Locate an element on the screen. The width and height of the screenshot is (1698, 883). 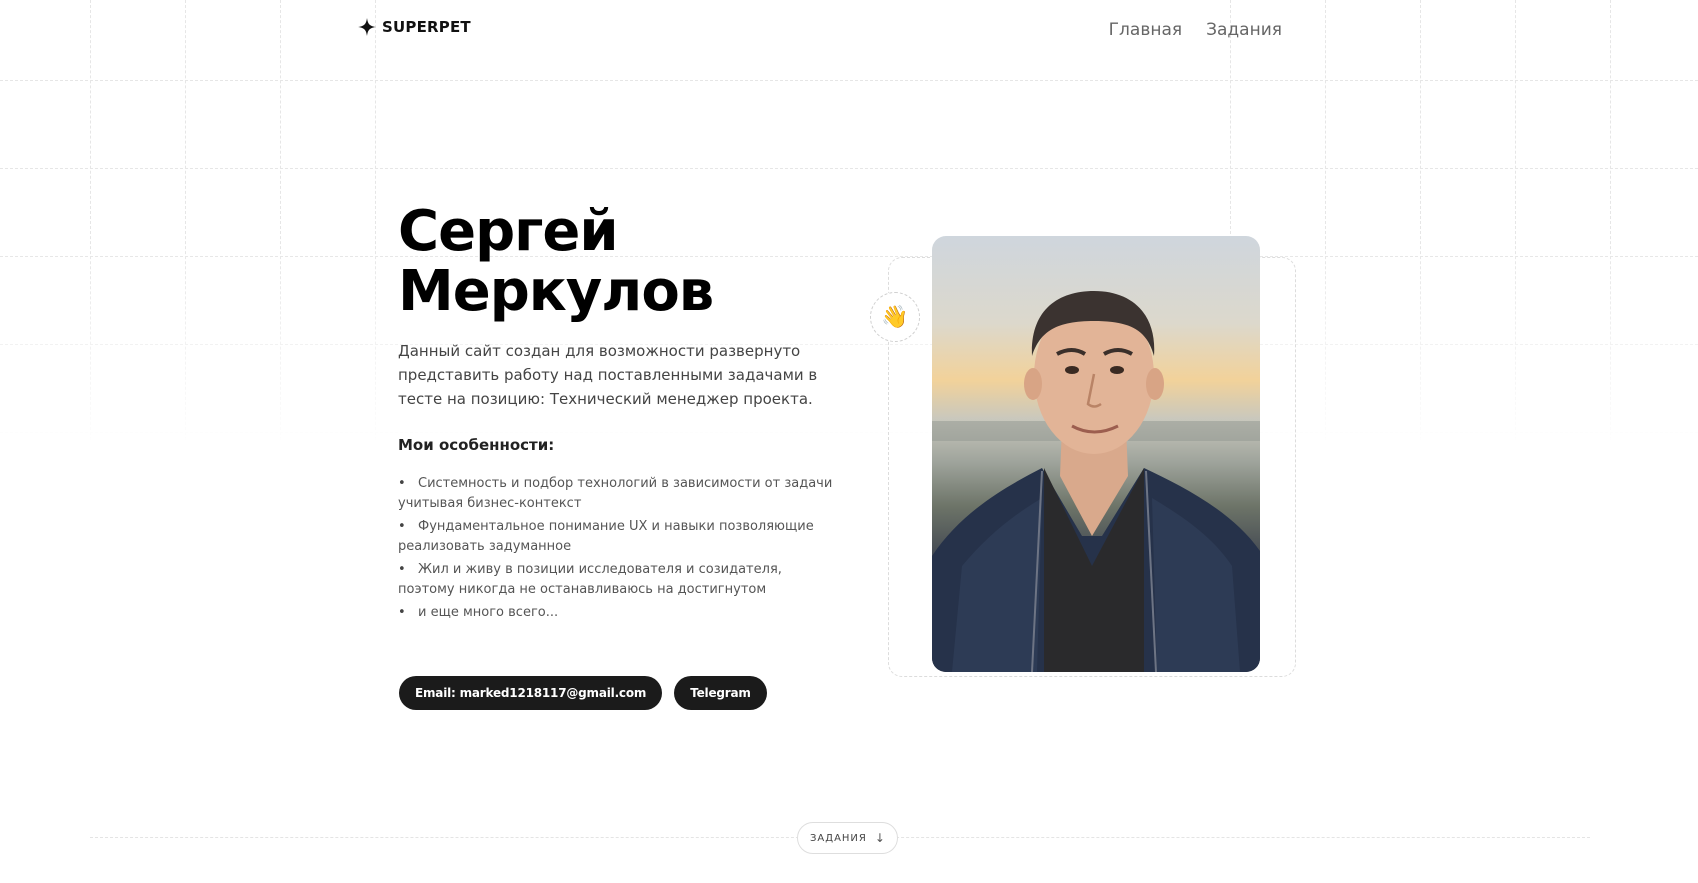
wave-badge: 👋 is located at coordinates (895, 317).